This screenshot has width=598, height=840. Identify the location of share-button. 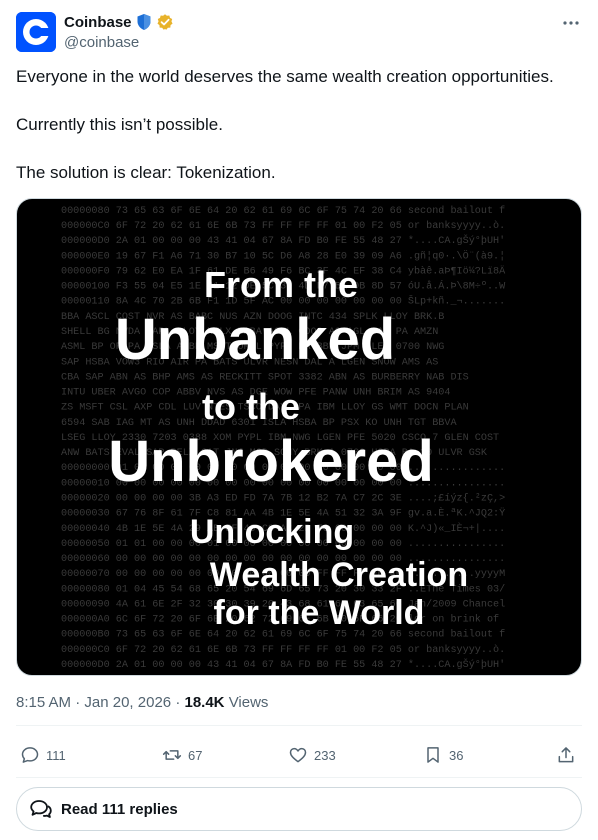
(569, 755).